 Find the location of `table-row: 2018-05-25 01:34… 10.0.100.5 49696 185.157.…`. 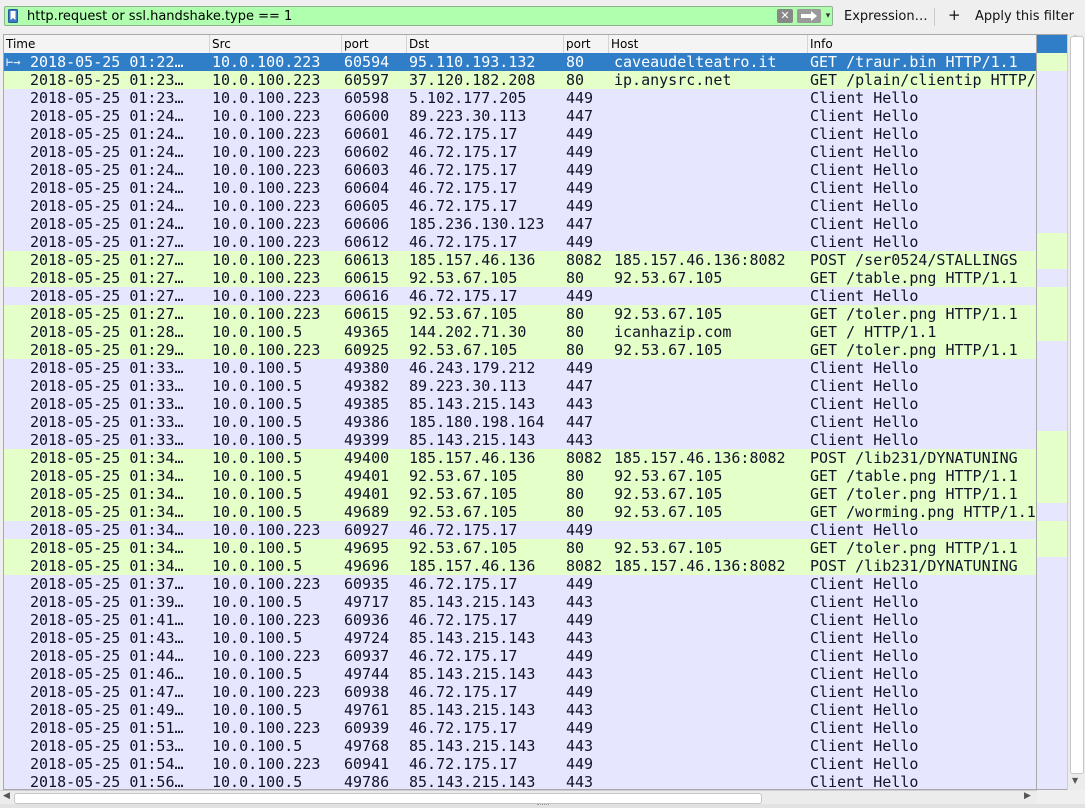

table-row: 2018-05-25 01:34… 10.0.100.5 49696 185.157.… is located at coordinates (520, 566).